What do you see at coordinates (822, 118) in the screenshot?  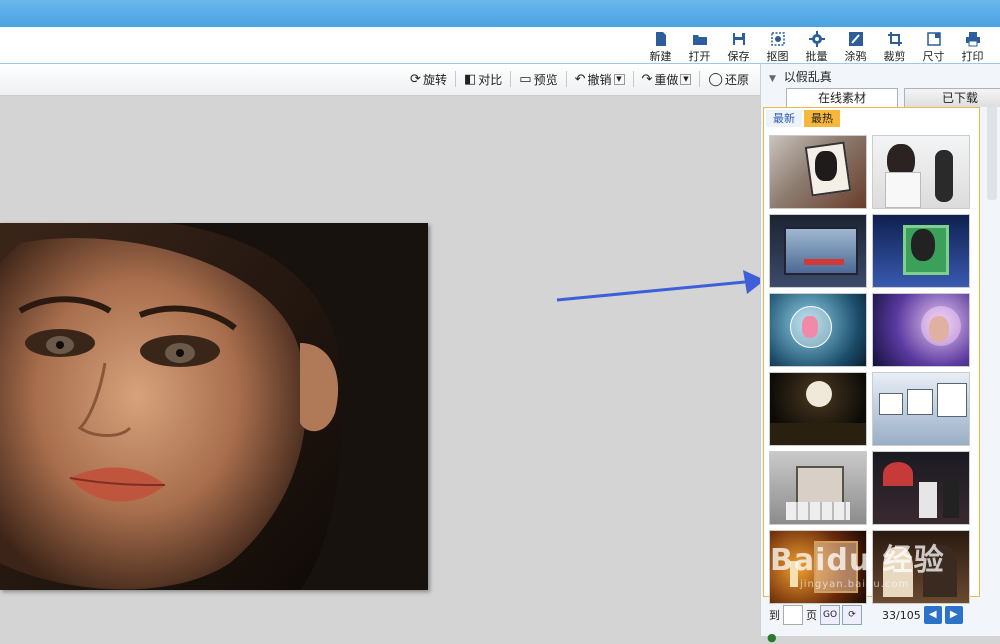 I see `subtab-hottest: 最热` at bounding box center [822, 118].